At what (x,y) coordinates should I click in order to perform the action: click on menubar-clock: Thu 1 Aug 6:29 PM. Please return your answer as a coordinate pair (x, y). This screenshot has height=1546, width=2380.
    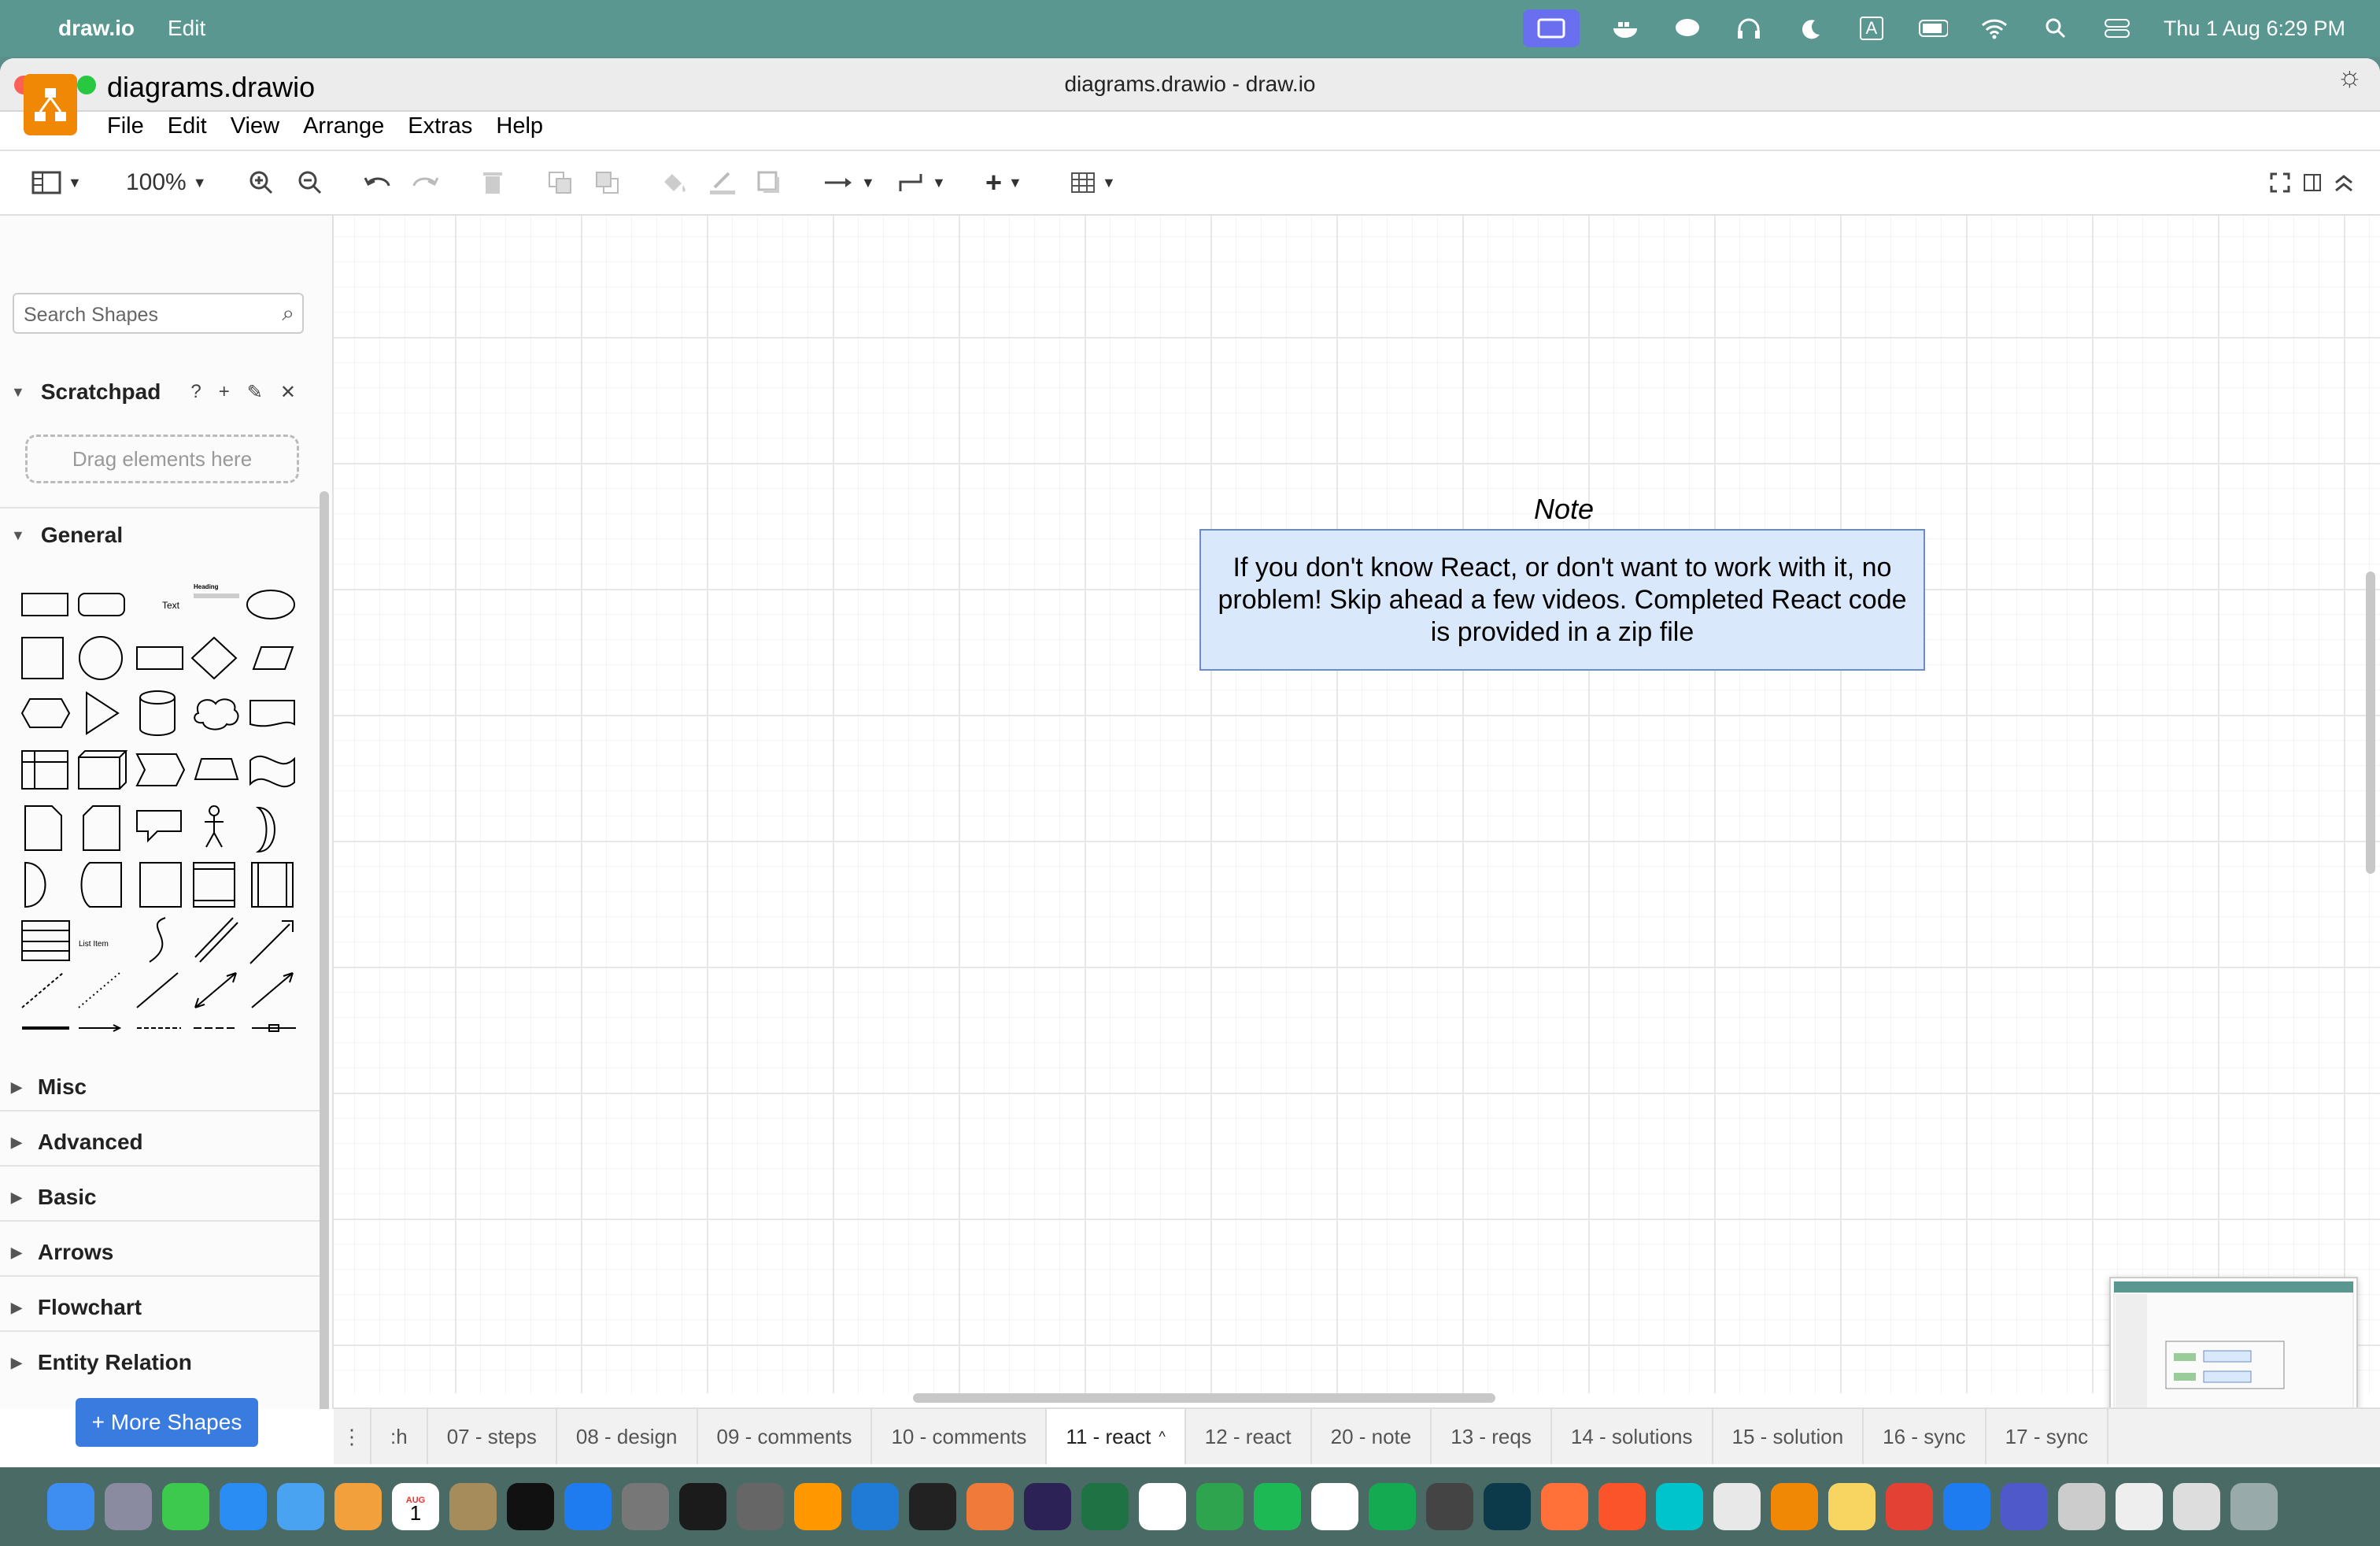
    Looking at the image, I should click on (2254, 29).